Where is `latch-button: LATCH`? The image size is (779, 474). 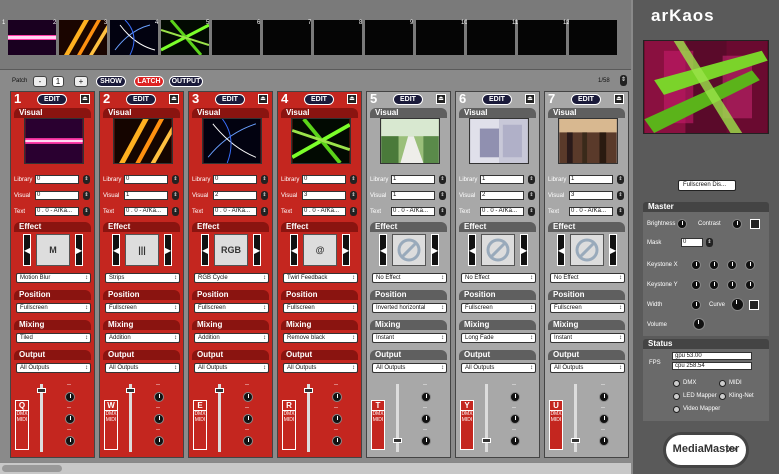 latch-button: LATCH is located at coordinates (149, 81).